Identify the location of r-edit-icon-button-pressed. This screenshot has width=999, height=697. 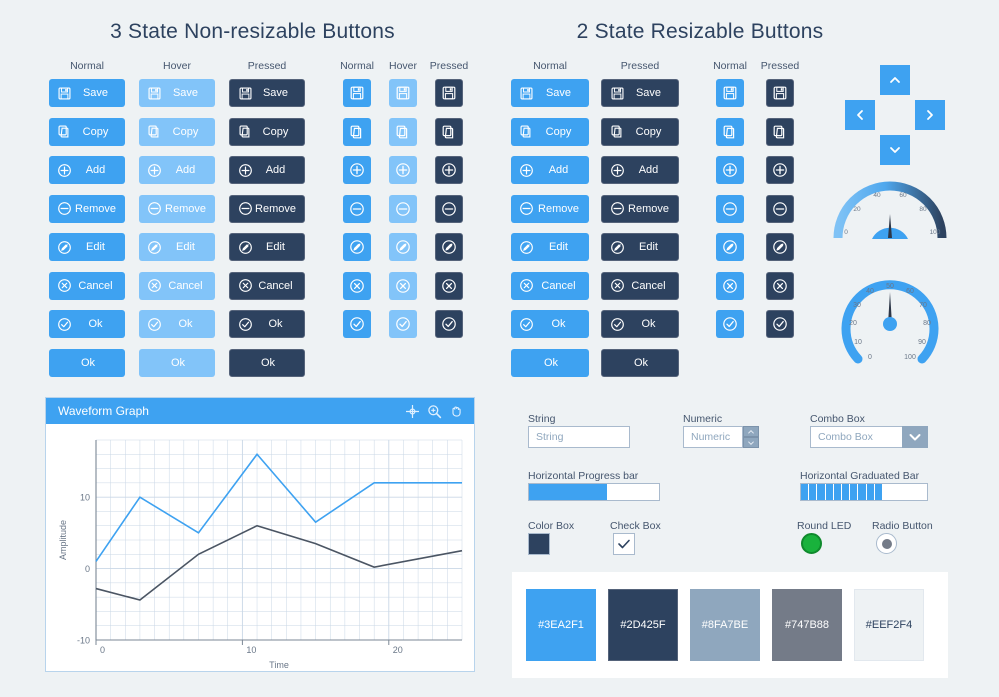
(780, 247).